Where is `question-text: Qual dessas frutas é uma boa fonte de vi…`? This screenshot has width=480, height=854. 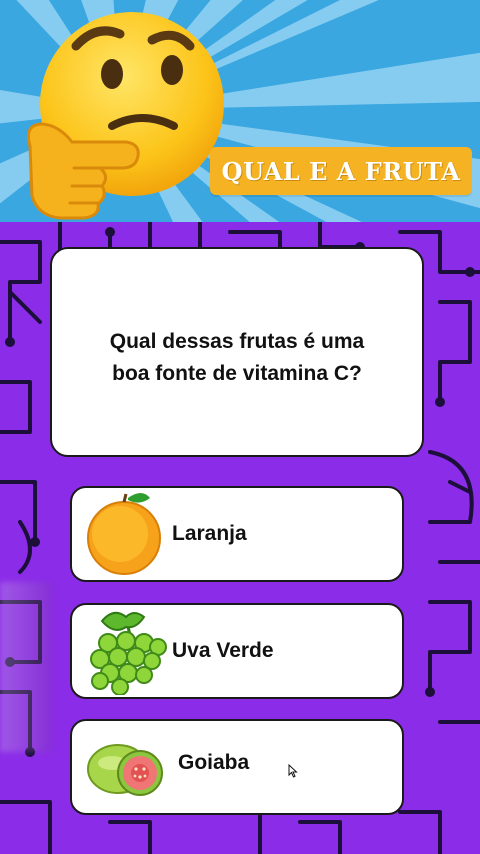 question-text: Qual dessas frutas é uma boa fonte de vi… is located at coordinates (237, 357).